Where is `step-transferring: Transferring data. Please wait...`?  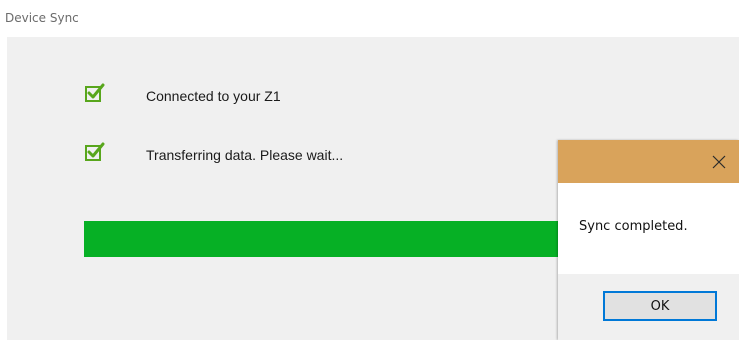 step-transferring: Transferring data. Please wait... is located at coordinates (213, 152).